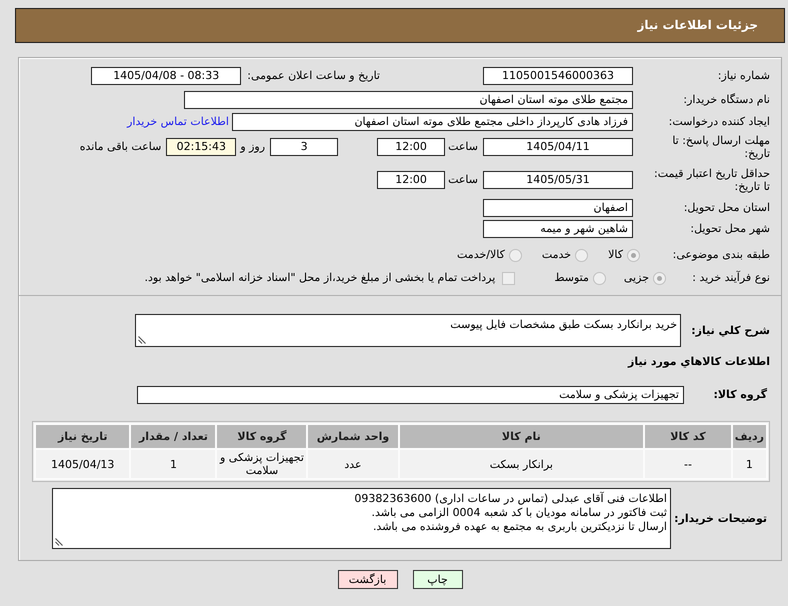 The height and width of the screenshot is (606, 788). What do you see at coordinates (408, 100) in the screenshot?
I see `buyer-organization-field: مجتمع طلای موته استان اصفهان` at bounding box center [408, 100].